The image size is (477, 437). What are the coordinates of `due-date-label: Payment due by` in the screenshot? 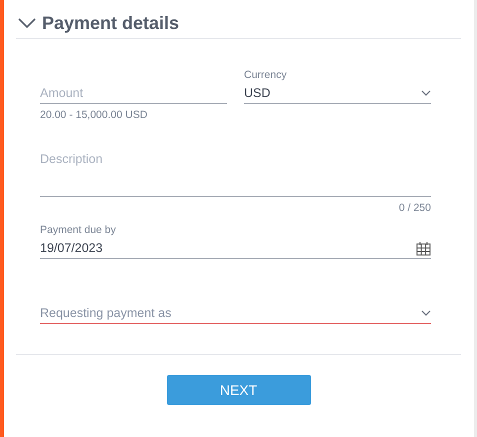 It's located at (78, 231).